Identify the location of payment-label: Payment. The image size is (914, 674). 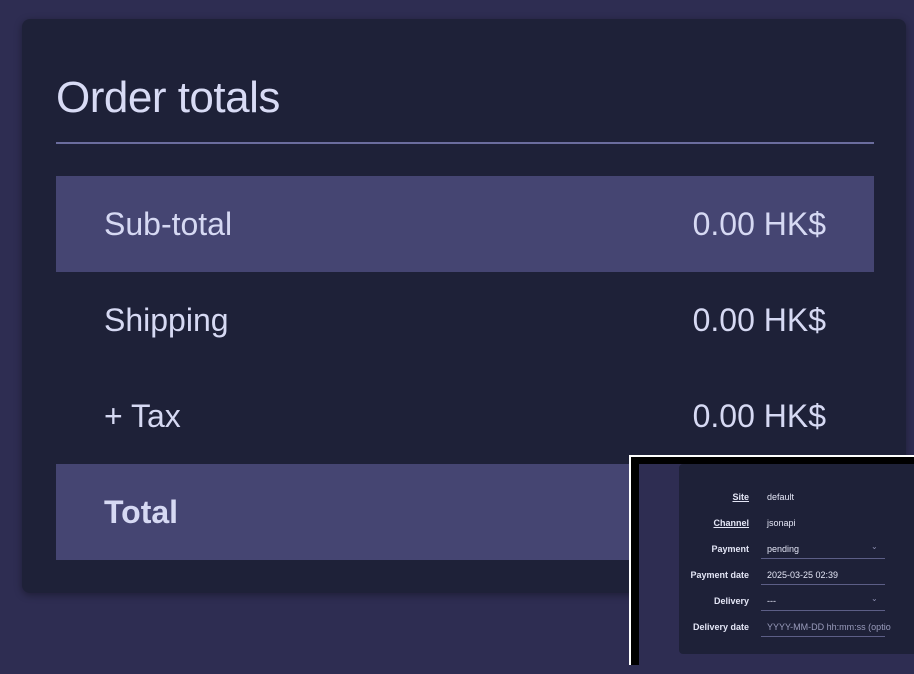
(730, 549).